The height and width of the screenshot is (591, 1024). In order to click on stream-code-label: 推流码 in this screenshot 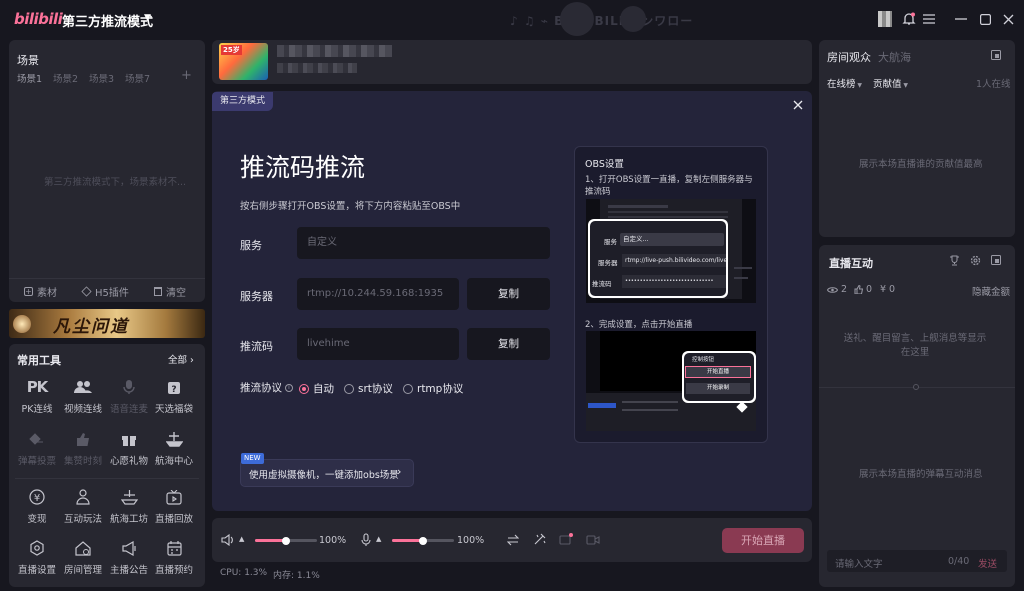, I will do `click(256, 346)`.